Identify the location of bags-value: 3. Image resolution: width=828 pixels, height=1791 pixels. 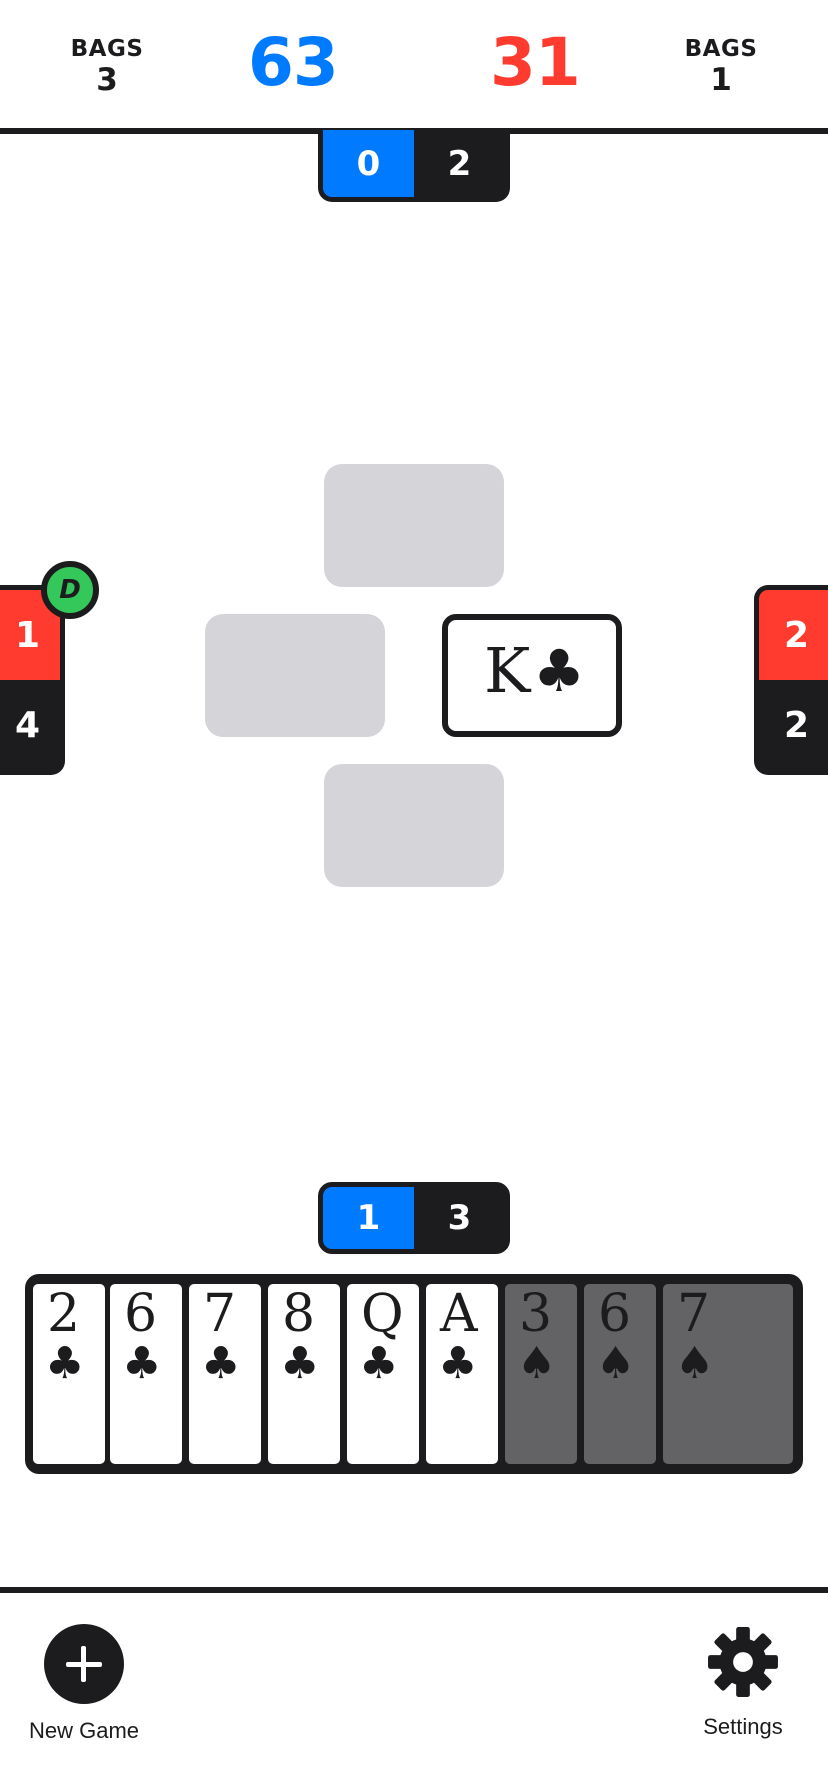
(107, 80).